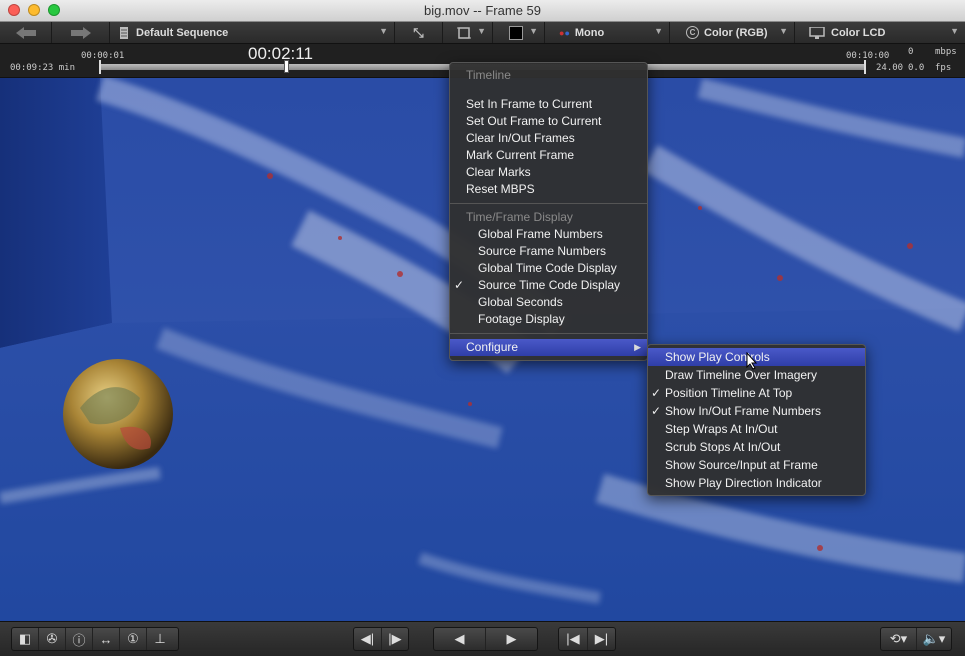  I want to click on menu-item-source-frames: Source Frame Numbers, so click(548, 251).